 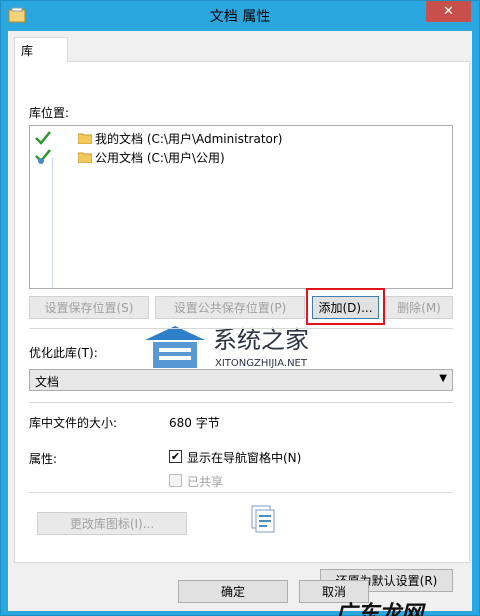 I want to click on list-item: 我的文档 (C:\用户\Administrator), so click(x=158, y=138).